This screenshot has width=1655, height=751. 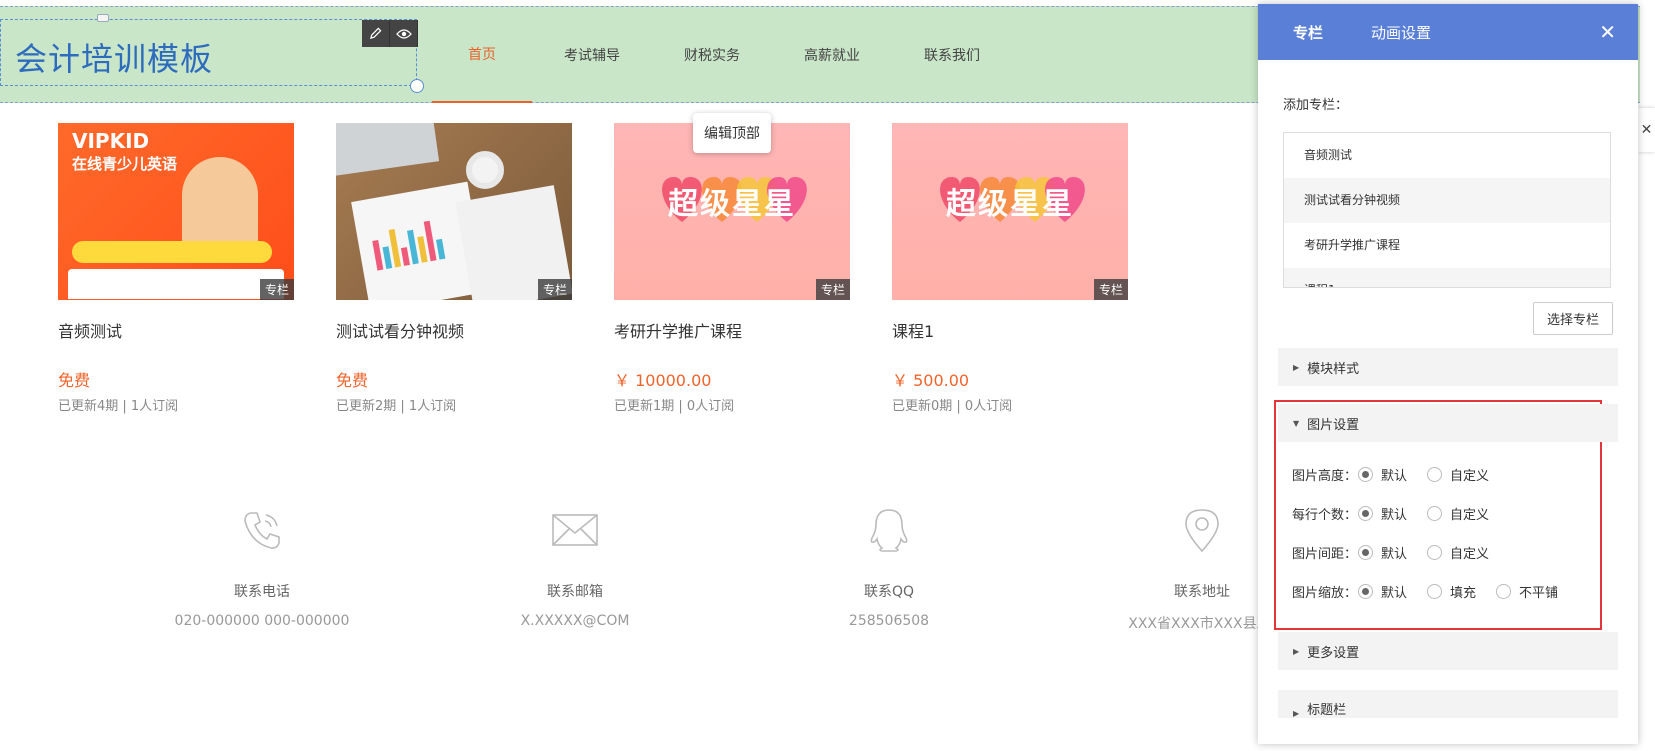 What do you see at coordinates (1296, 423) in the screenshot?
I see `caret-down-icon: ▼` at bounding box center [1296, 423].